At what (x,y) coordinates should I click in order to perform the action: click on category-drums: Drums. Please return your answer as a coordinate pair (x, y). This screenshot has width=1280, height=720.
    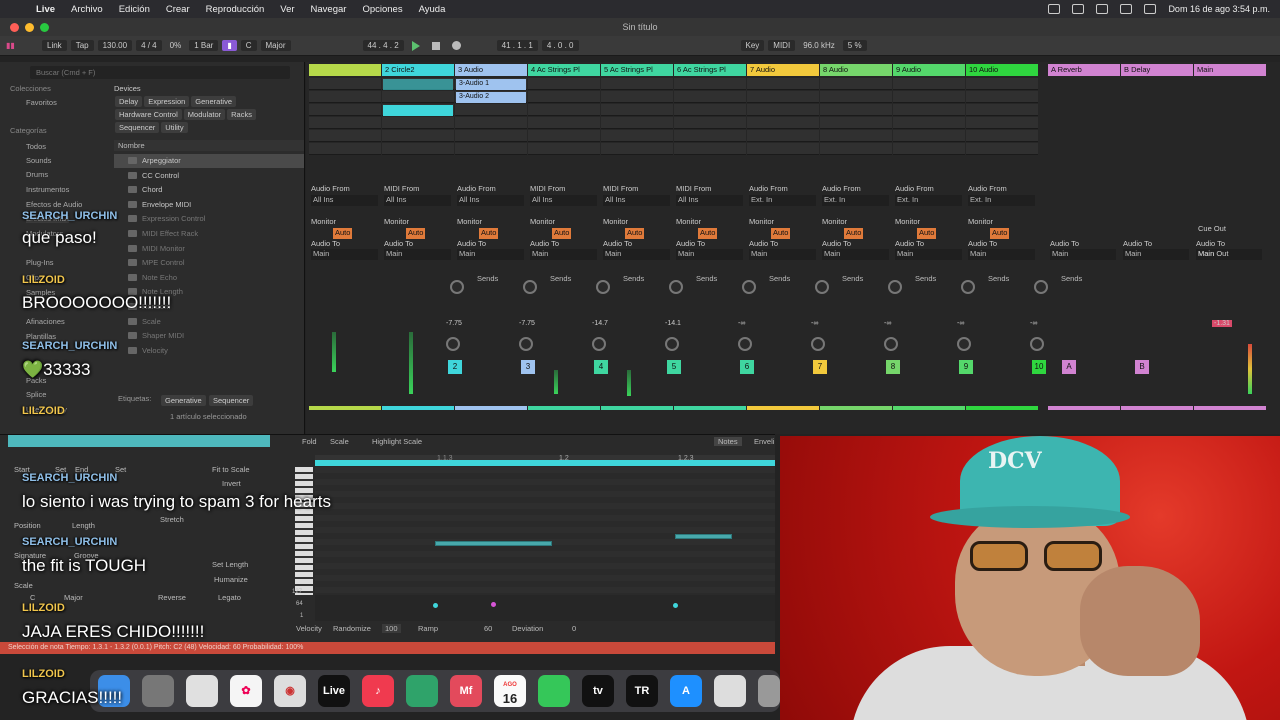
    Looking at the image, I should click on (37, 174).